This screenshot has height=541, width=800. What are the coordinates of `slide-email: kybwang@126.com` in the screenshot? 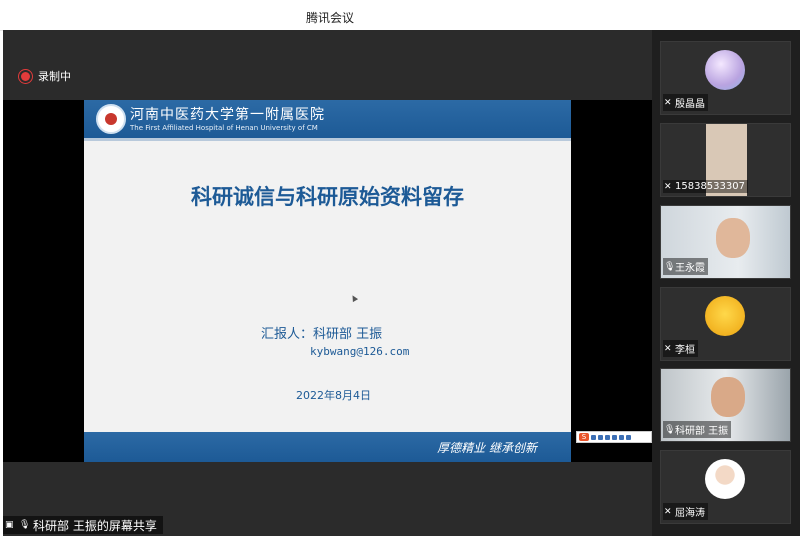 It's located at (360, 351).